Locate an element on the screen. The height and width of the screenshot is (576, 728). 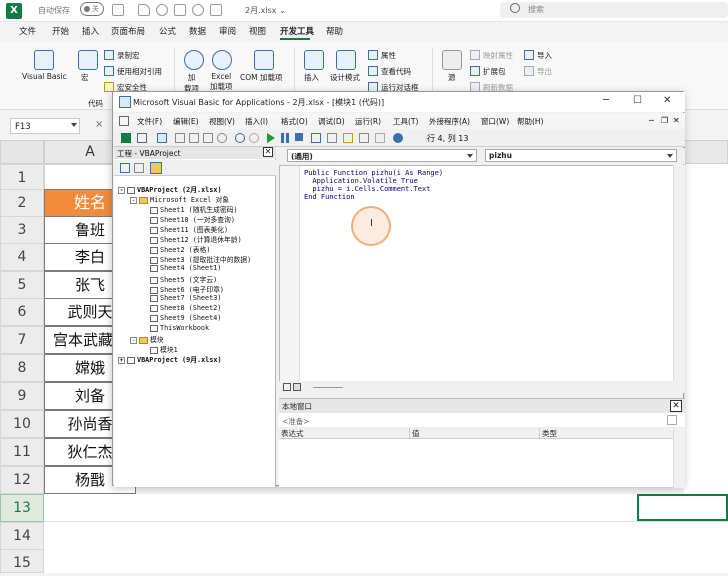
object-browser-icon is located at coordinates (364, 138).